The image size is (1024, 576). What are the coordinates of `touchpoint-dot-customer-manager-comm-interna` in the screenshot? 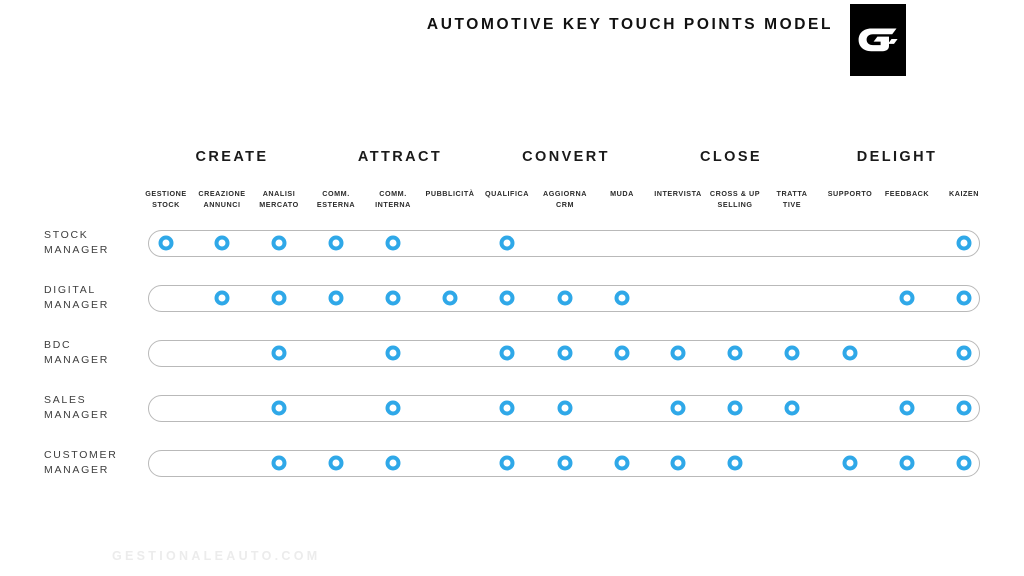 It's located at (393, 463).